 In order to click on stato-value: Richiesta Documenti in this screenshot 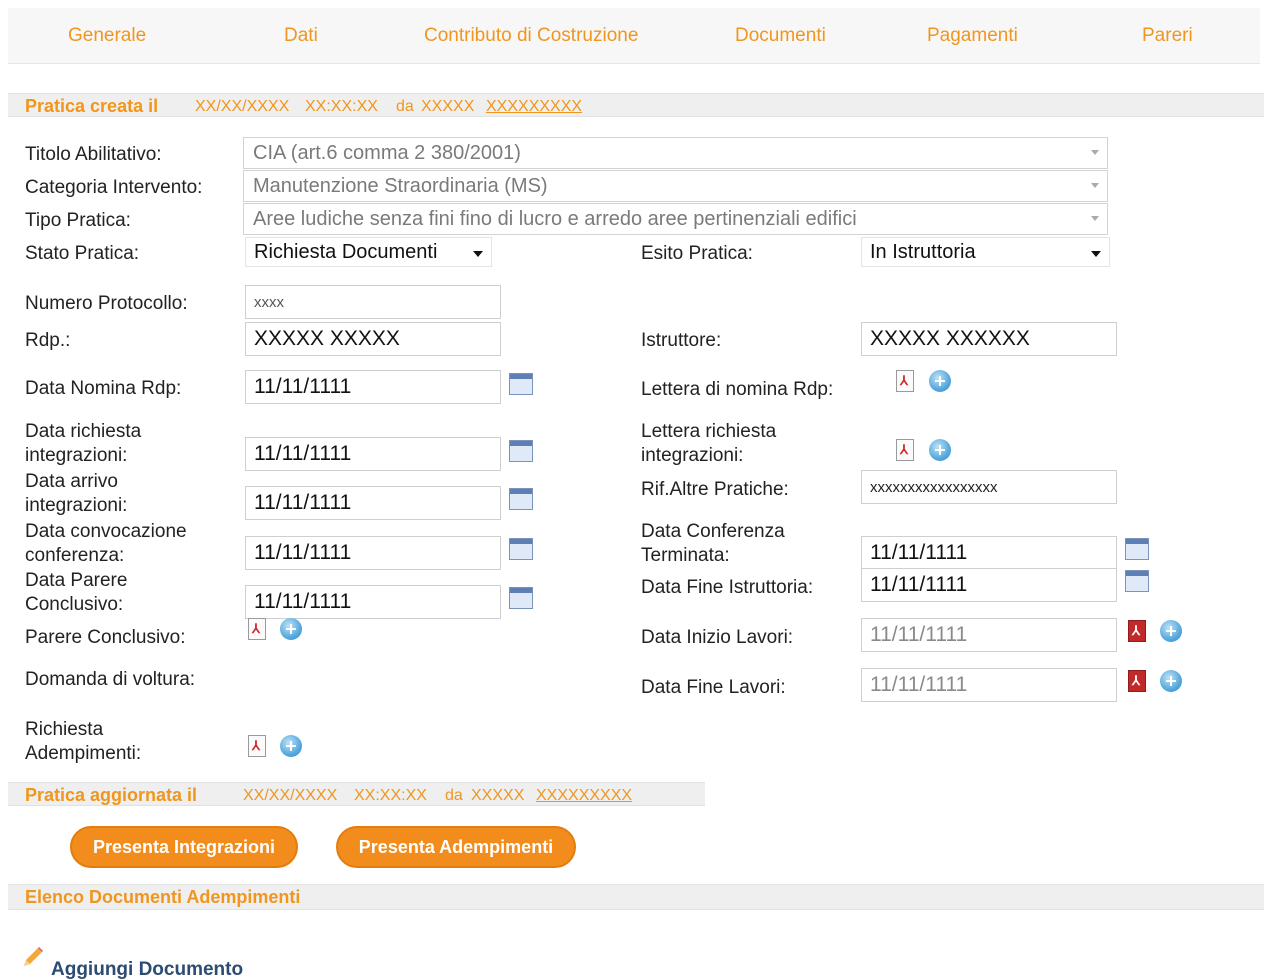, I will do `click(346, 252)`.